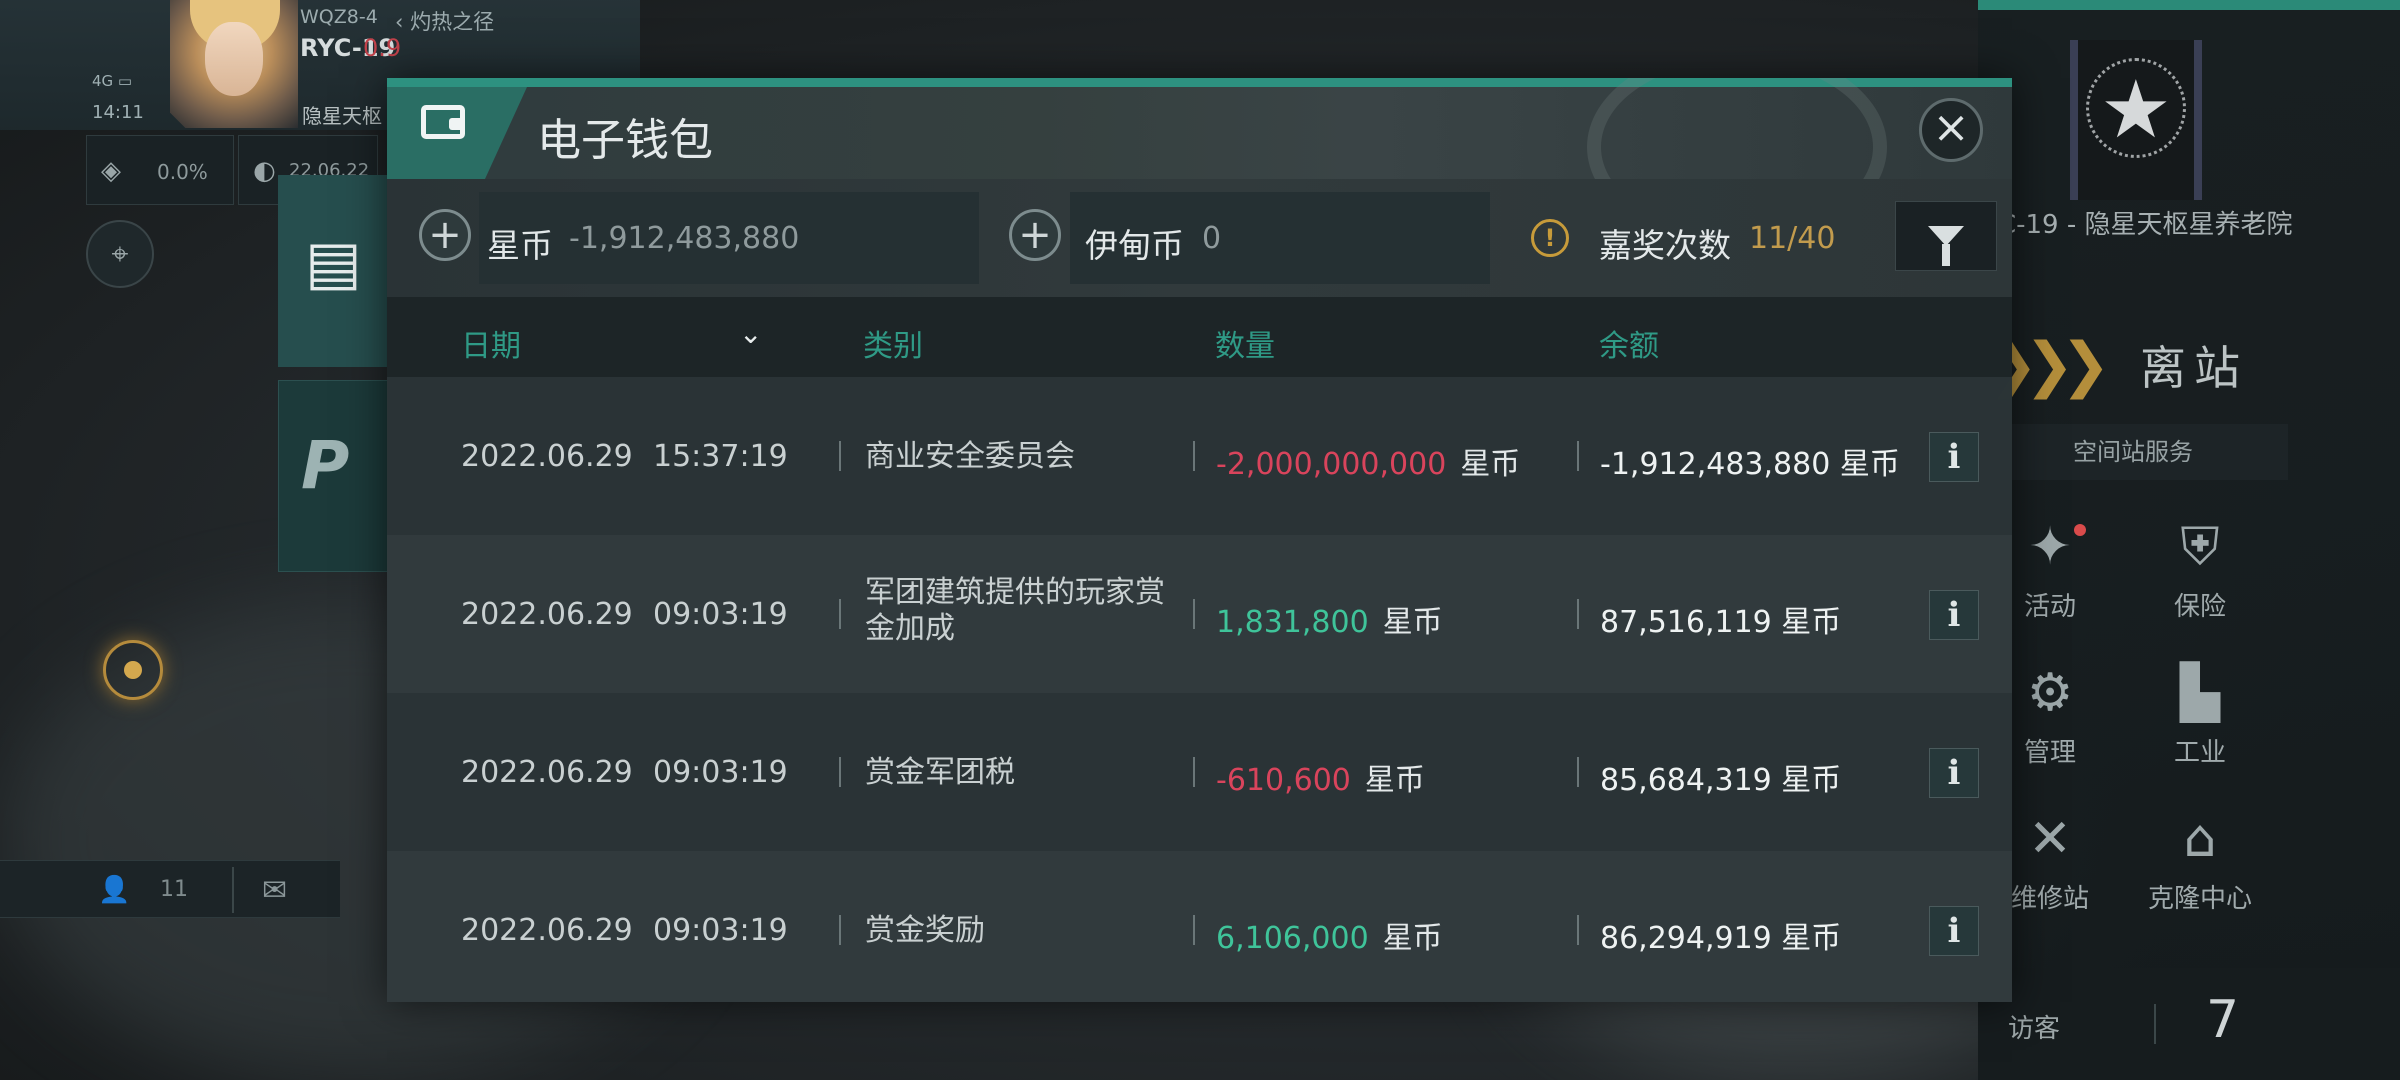 The height and width of the screenshot is (1080, 2400). Describe the element at coordinates (325, 465) in the screenshot. I see `plex-icon: P` at that location.